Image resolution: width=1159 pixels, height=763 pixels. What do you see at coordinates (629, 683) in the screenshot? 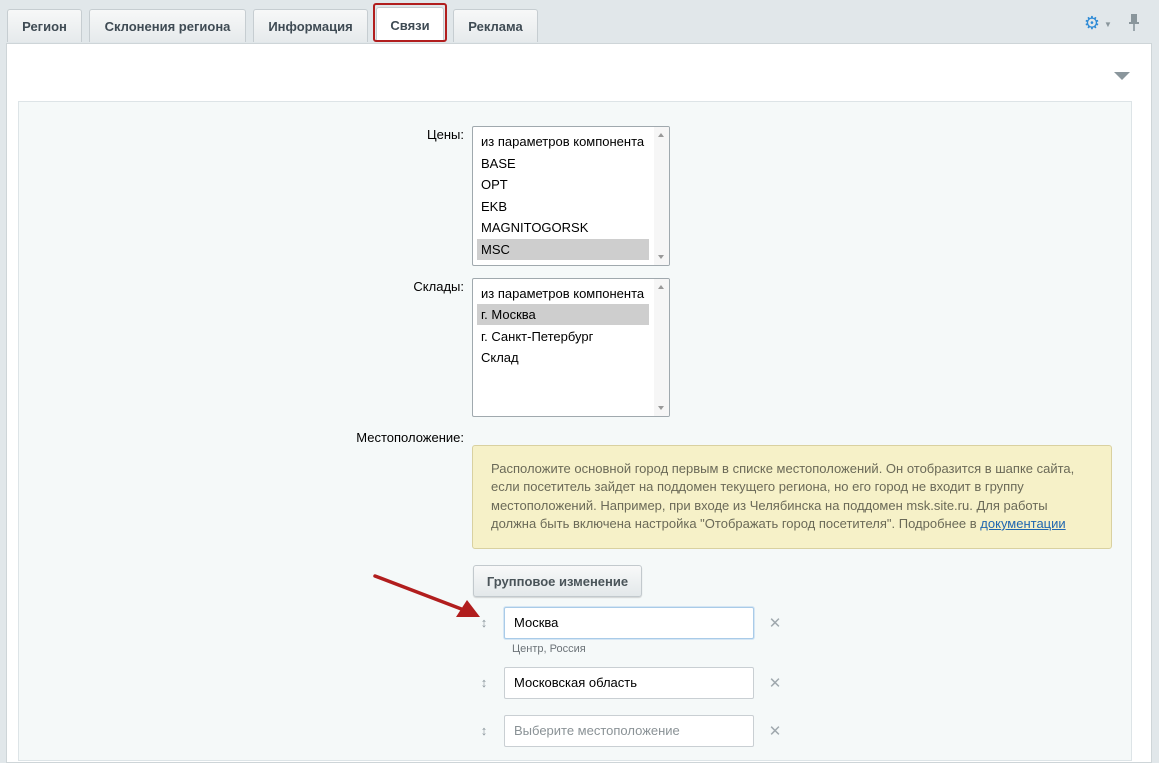
I see `location-field-2: Московская область` at bounding box center [629, 683].